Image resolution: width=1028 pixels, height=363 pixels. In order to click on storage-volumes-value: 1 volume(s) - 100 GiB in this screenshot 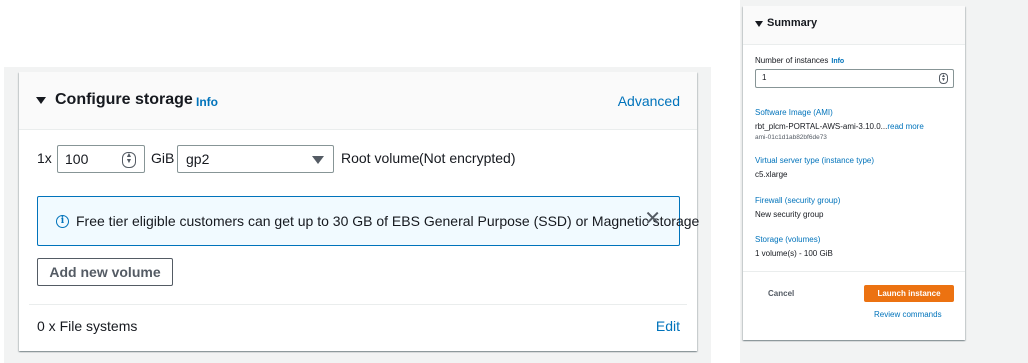, I will do `click(794, 253)`.